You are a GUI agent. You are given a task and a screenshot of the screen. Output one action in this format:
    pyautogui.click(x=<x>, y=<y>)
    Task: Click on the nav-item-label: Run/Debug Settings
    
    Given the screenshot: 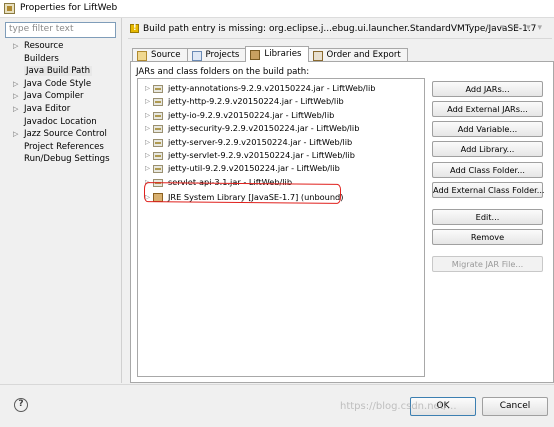 What is the action you would take?
    pyautogui.click(x=67, y=159)
    